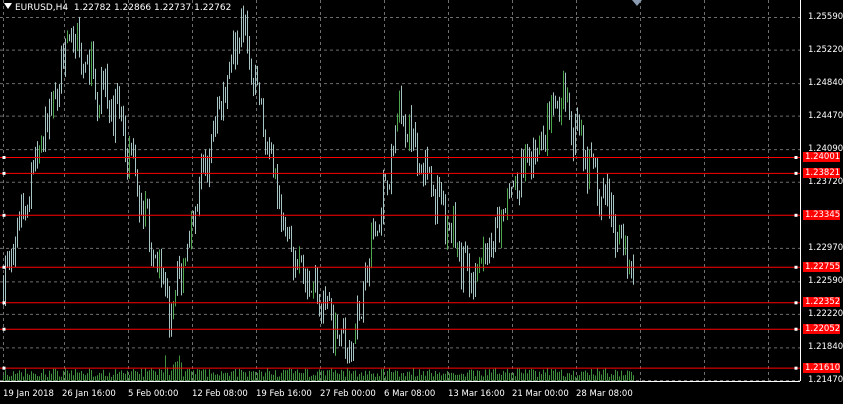  I want to click on chart-shift-marker-icon, so click(637, 3).